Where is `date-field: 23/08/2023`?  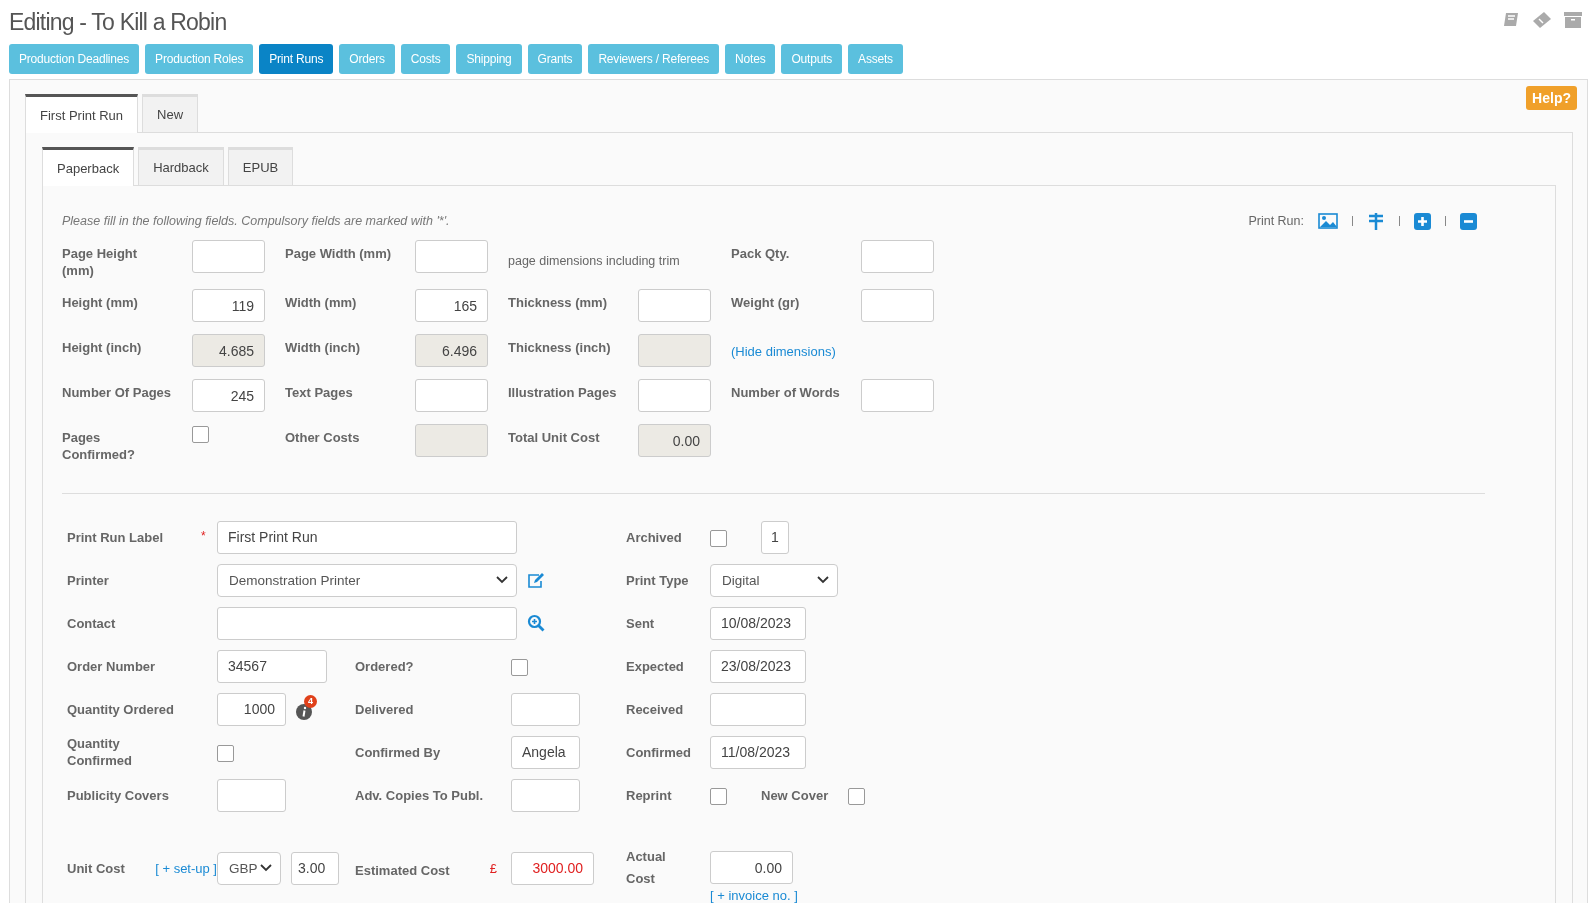 date-field: 23/08/2023 is located at coordinates (758, 666).